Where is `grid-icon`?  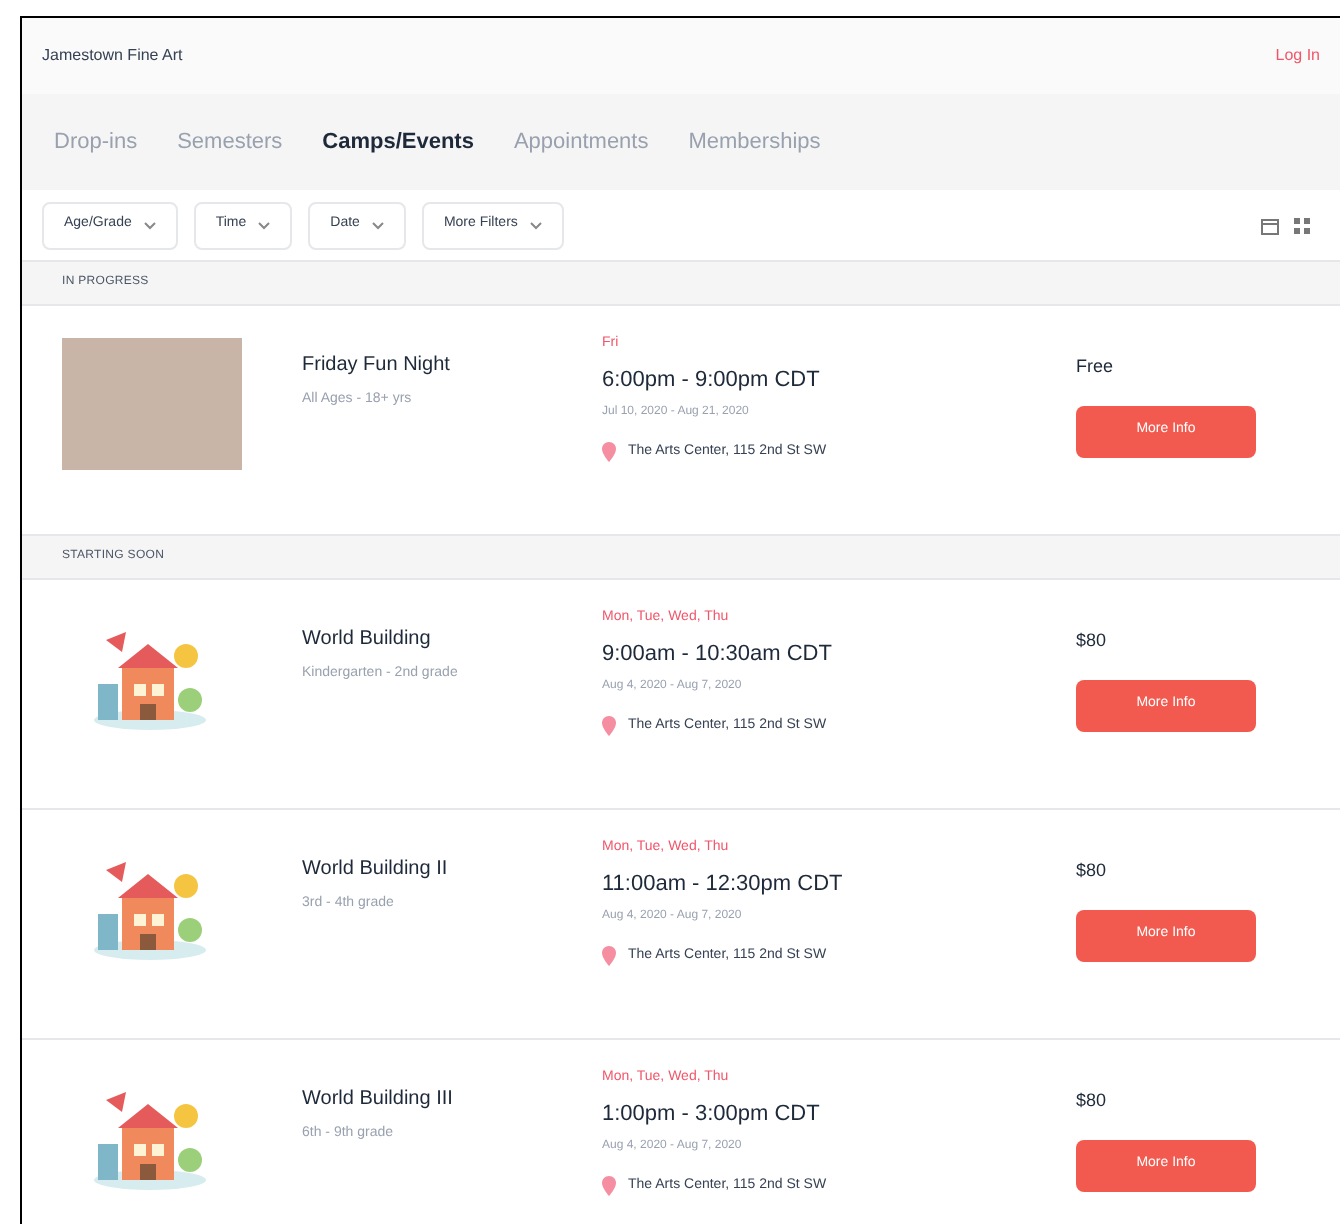
grid-icon is located at coordinates (1302, 225).